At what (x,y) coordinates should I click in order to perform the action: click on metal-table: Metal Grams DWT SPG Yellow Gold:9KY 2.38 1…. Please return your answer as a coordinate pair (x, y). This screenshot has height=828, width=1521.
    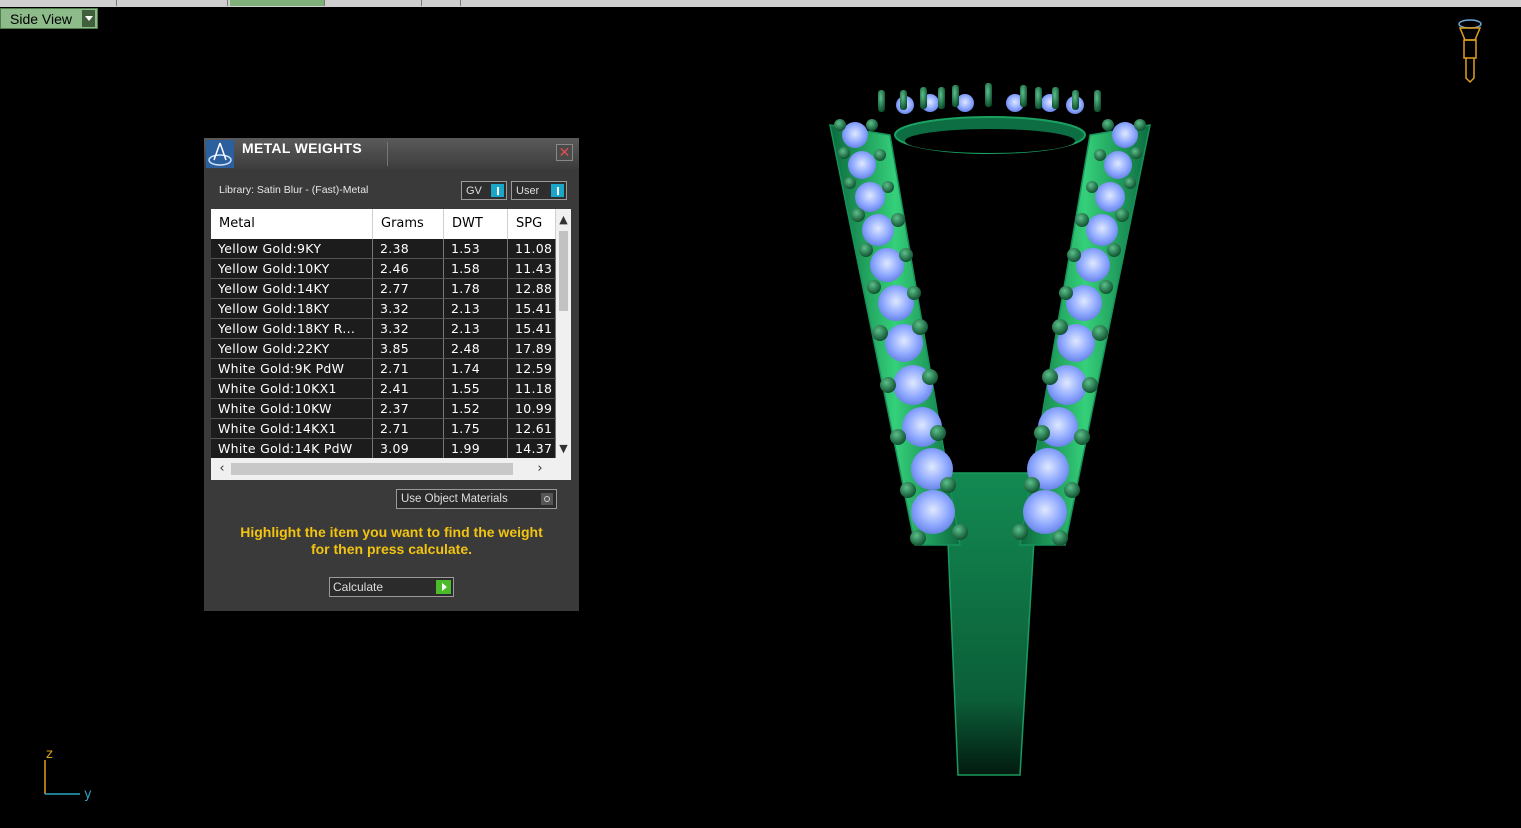
    Looking at the image, I should click on (391, 344).